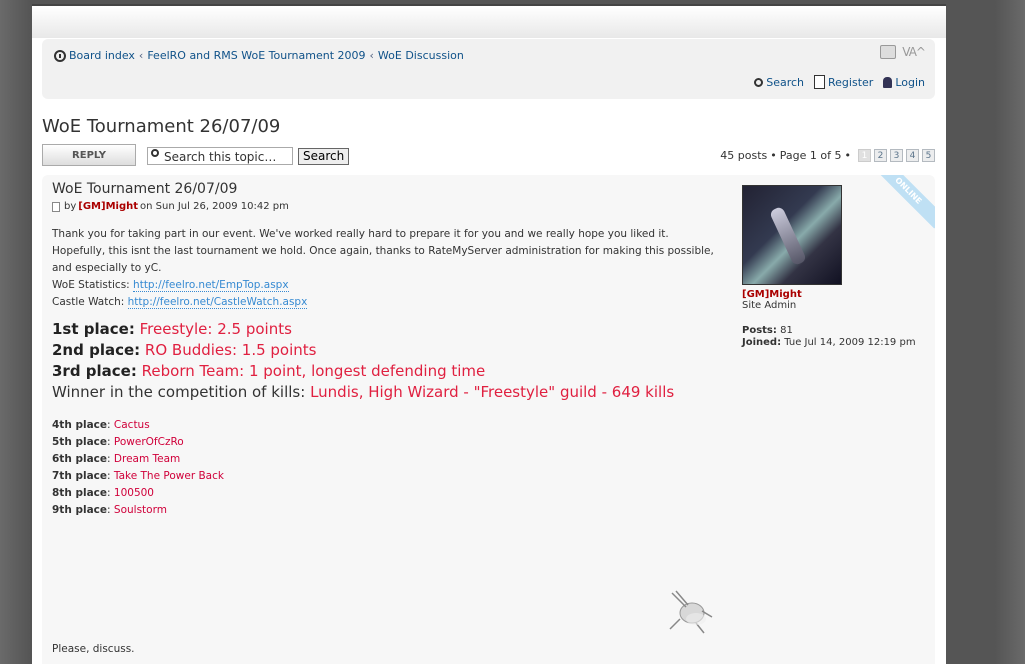  Describe the element at coordinates (80, 459) in the screenshot. I see `place-label: 6th place` at that location.